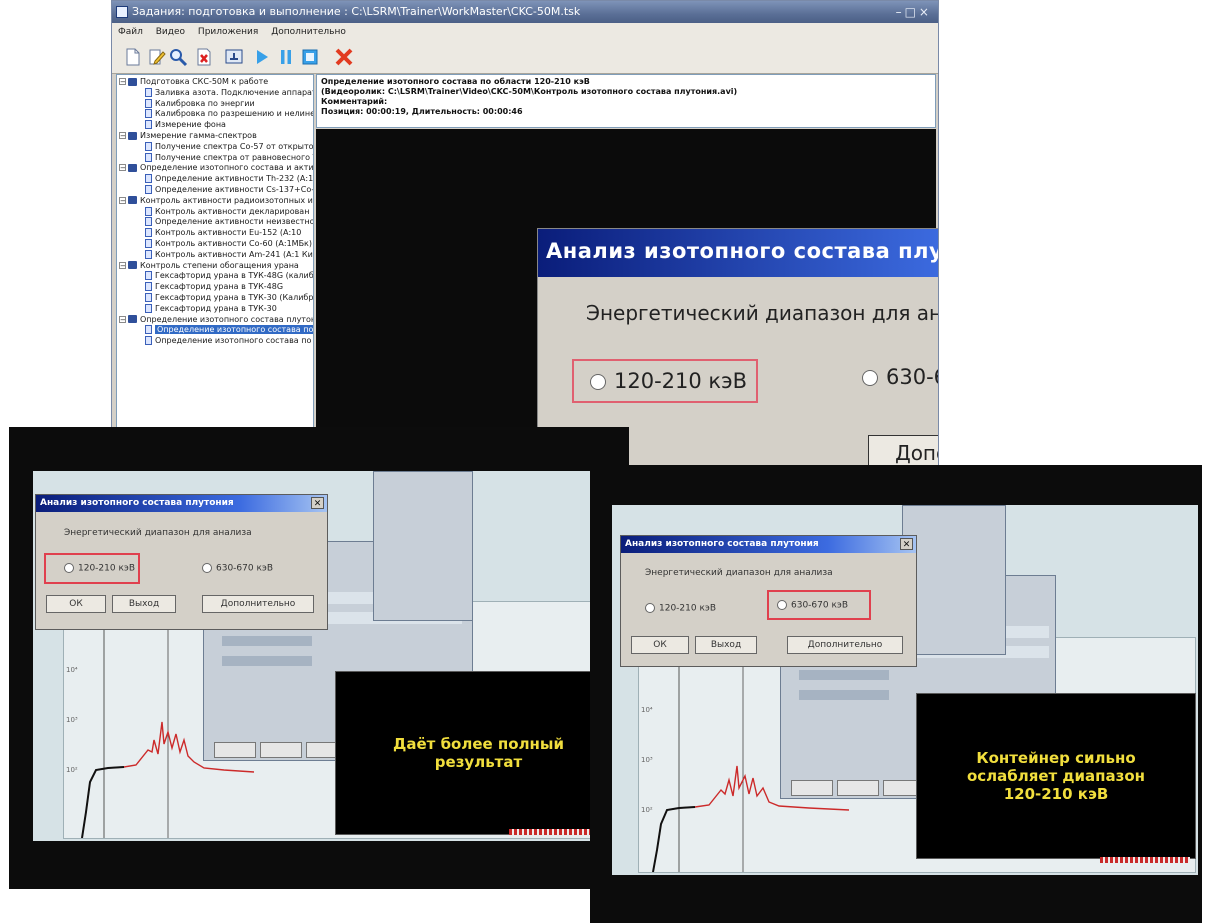 The height and width of the screenshot is (923, 1211). Describe the element at coordinates (216, 320) in the screenshot. I see `tree-folder: − Определение изотопного состава плутони` at that location.